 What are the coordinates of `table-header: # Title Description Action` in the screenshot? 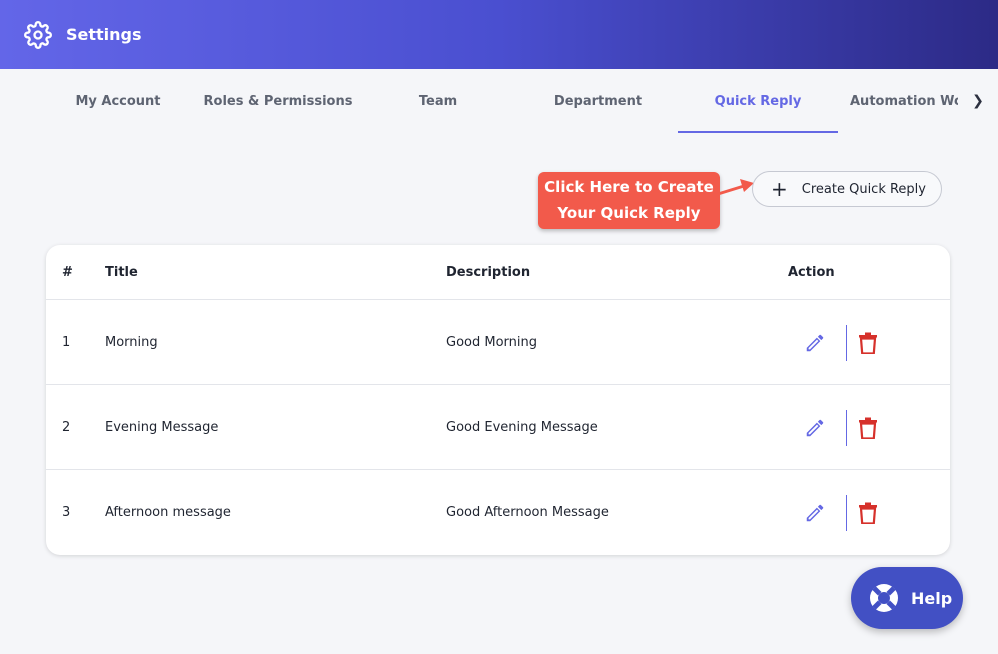 It's located at (498, 272).